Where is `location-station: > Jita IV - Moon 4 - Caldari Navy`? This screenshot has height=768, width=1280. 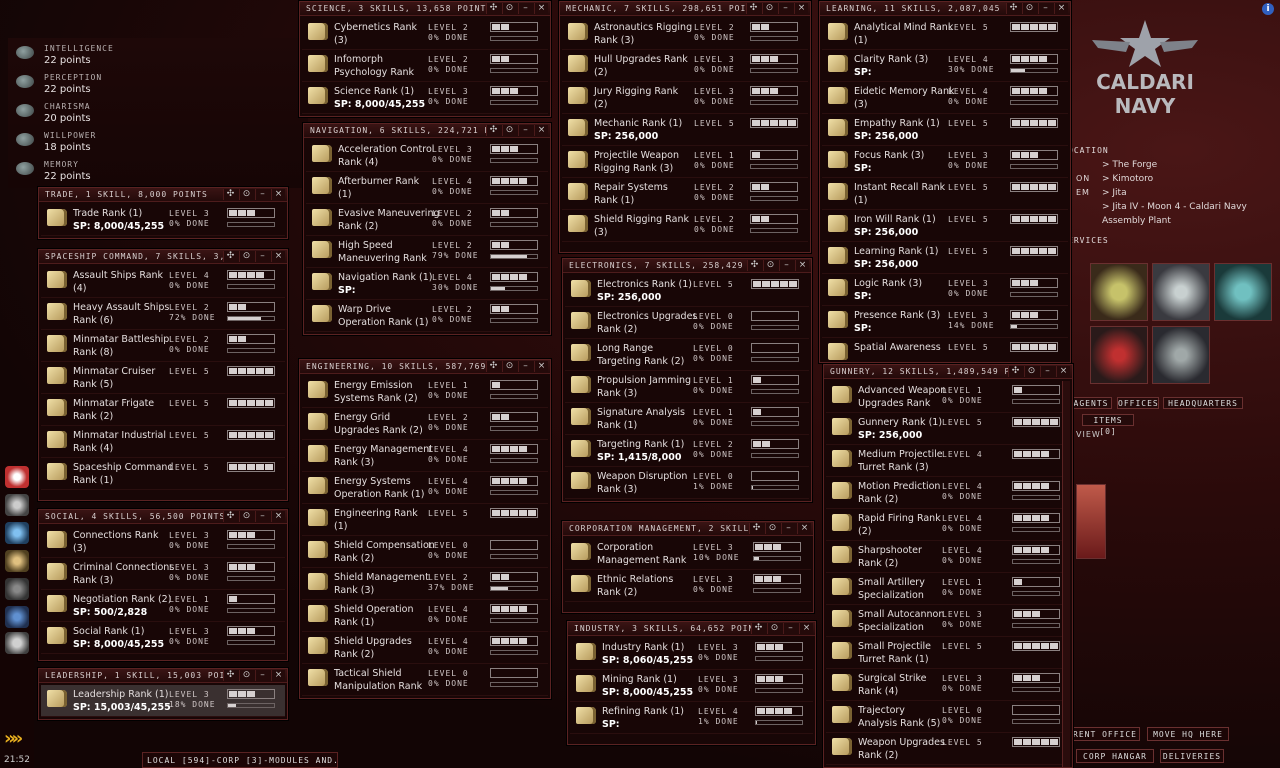
location-station: > Jita IV - Moon 4 - Caldari Navy is located at coordinates (1174, 207).